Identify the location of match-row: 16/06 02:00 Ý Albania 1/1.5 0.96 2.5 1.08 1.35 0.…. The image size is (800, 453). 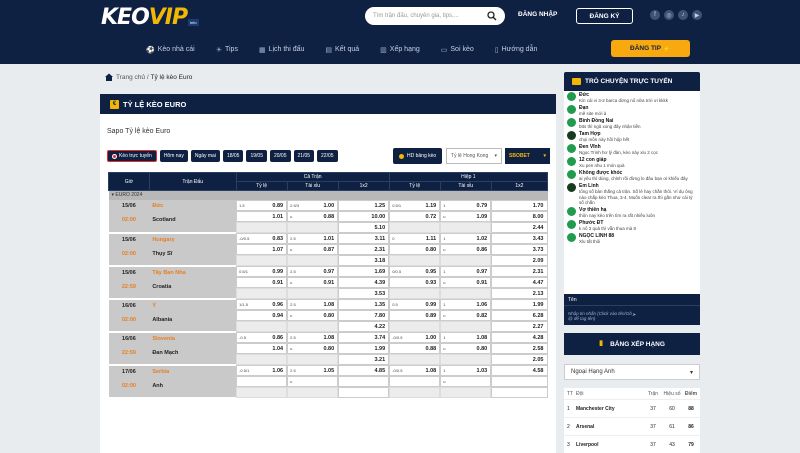
(328, 315).